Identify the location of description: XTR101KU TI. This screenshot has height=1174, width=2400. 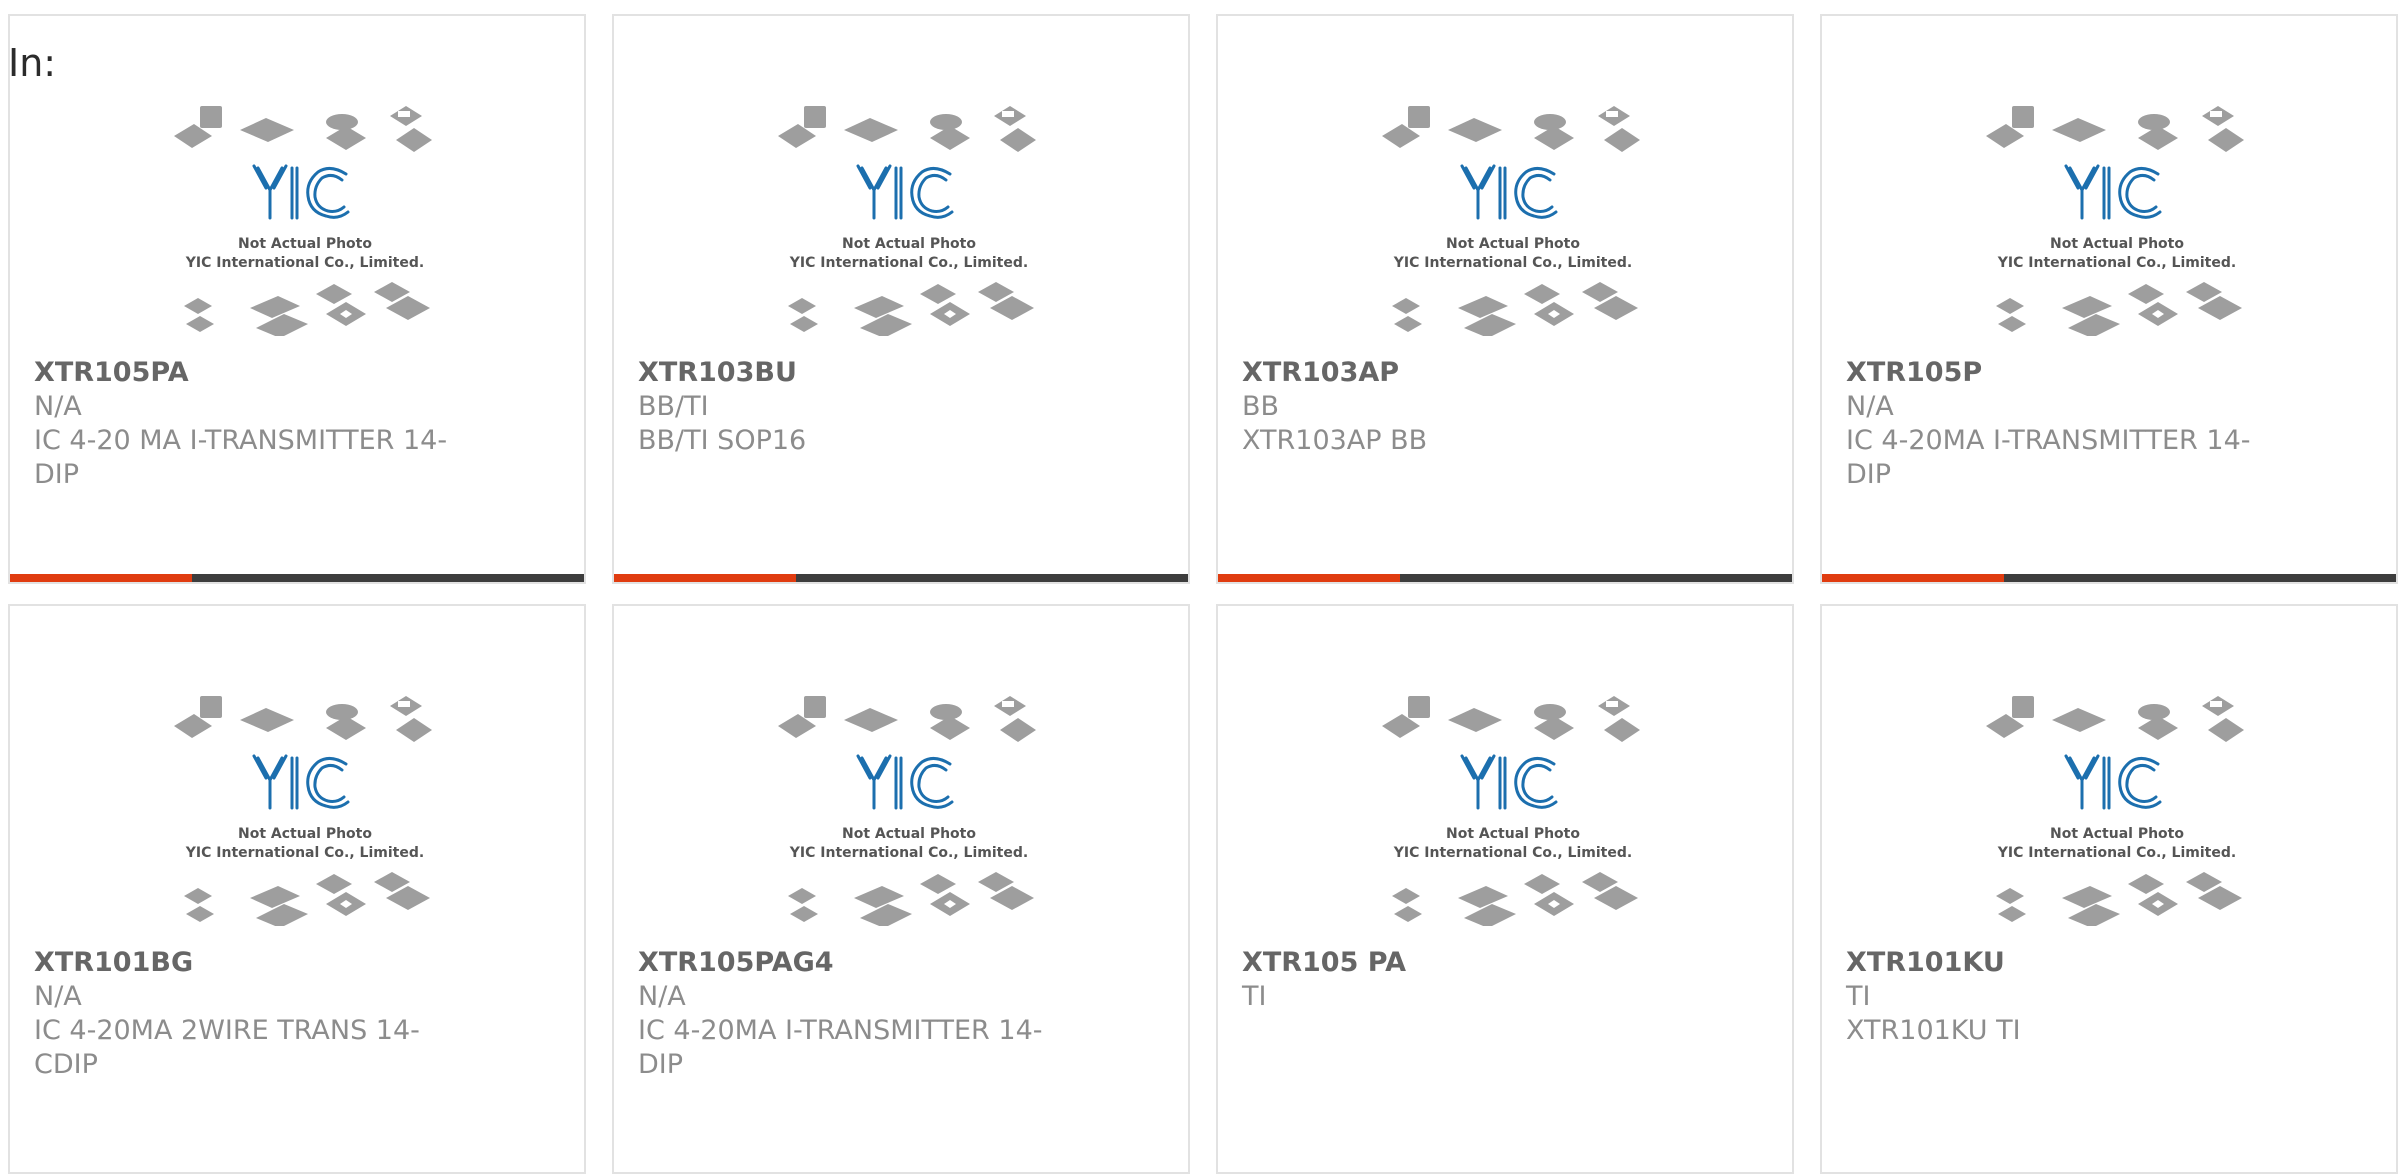
(1933, 1030).